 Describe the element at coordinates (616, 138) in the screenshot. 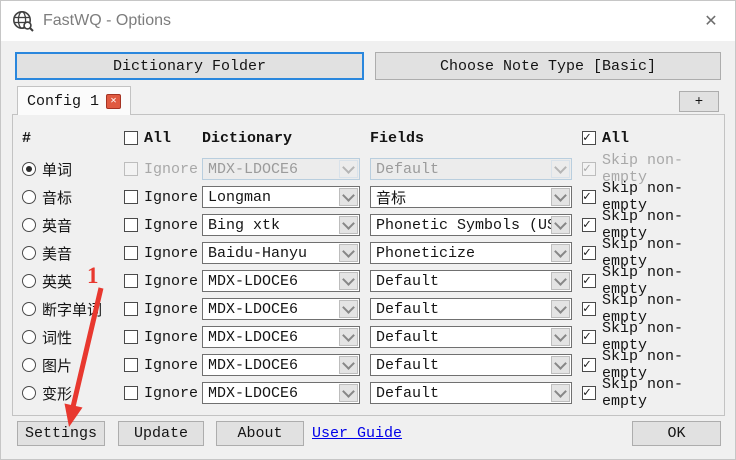

I see `column-header-all-right: All` at that location.